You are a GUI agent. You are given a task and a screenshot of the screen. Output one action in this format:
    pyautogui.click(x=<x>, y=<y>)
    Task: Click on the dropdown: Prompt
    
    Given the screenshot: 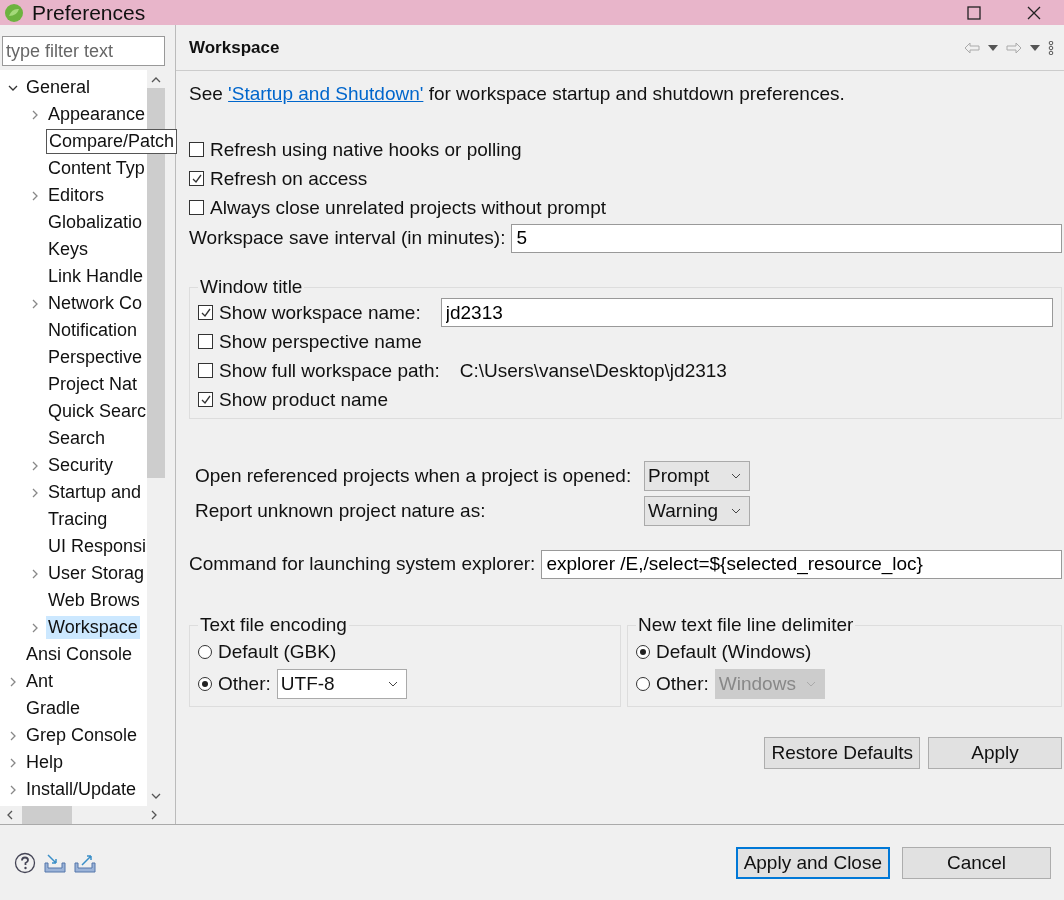 What is the action you would take?
    pyautogui.click(x=697, y=476)
    